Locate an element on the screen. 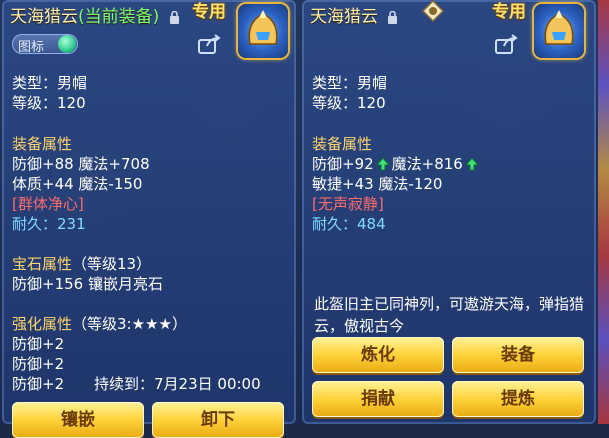  toggle-knob is located at coordinates (67, 44).